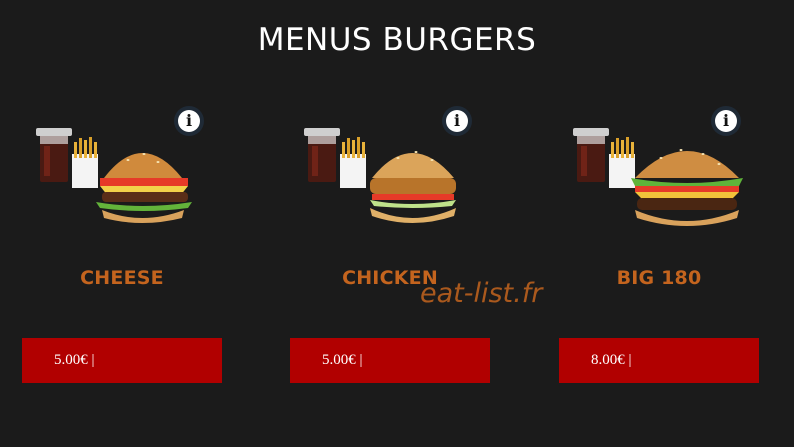 The image size is (794, 447). Describe the element at coordinates (122, 278) in the screenshot. I see `menu-name: CHEESE` at that location.